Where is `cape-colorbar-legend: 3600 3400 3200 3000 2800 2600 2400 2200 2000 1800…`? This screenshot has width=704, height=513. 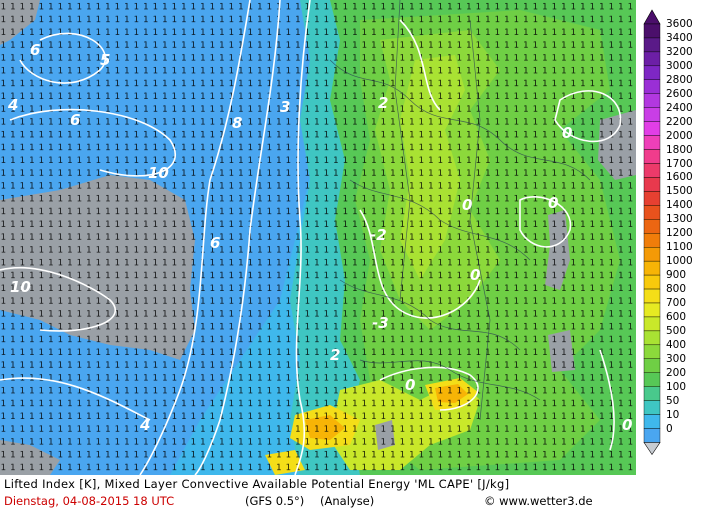
cape-colorbar-legend: 3600 3400 3200 3000 2800 2600 2400 2200 2000 1800… is located at coordinates (670, 237).